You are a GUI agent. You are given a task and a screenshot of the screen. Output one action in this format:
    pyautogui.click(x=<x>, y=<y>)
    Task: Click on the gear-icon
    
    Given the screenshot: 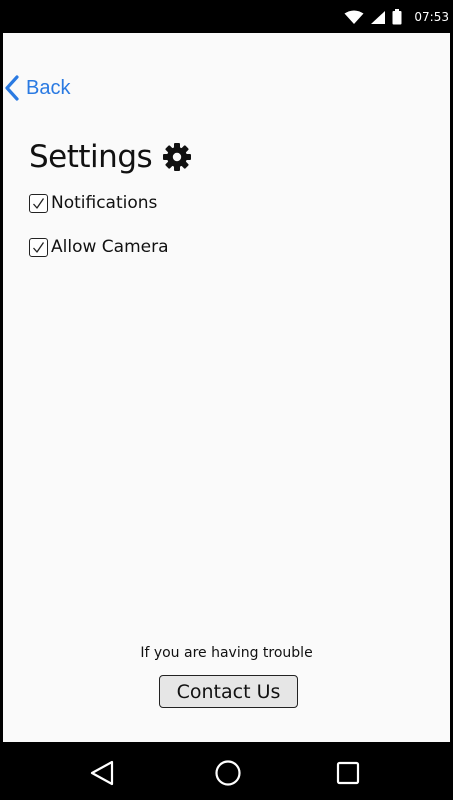 What is the action you would take?
    pyautogui.click(x=177, y=157)
    